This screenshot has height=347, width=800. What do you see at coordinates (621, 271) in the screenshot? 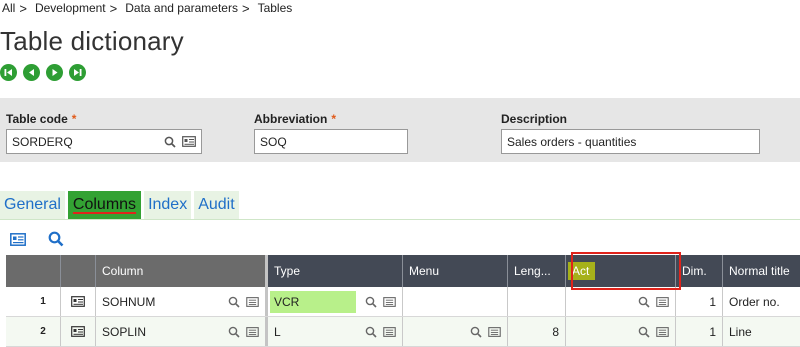
I see `column-header-act: Act` at bounding box center [621, 271].